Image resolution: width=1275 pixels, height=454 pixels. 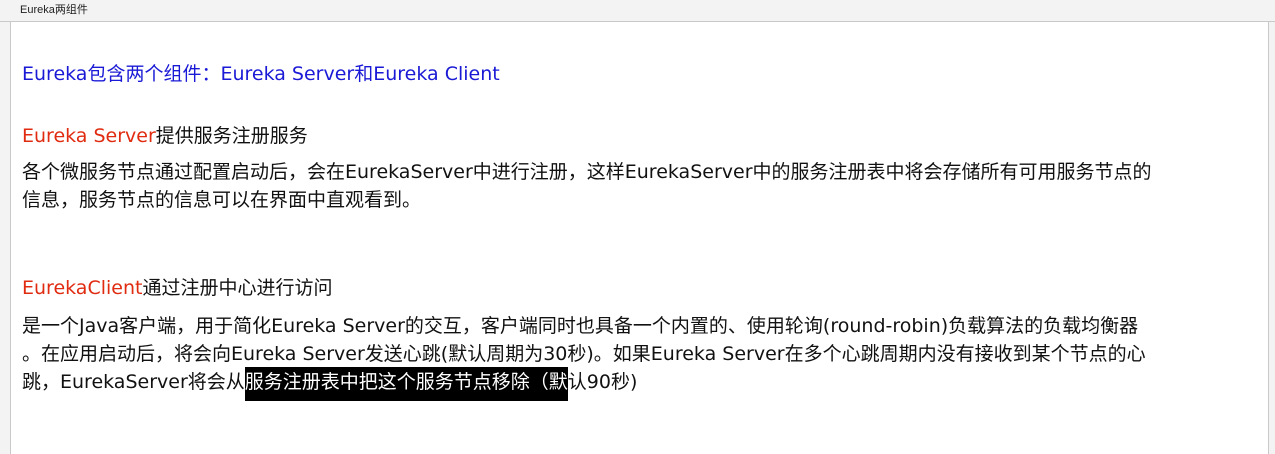 I want to click on server-title-suffix: 提供服务注册服务, so click(x=231, y=136).